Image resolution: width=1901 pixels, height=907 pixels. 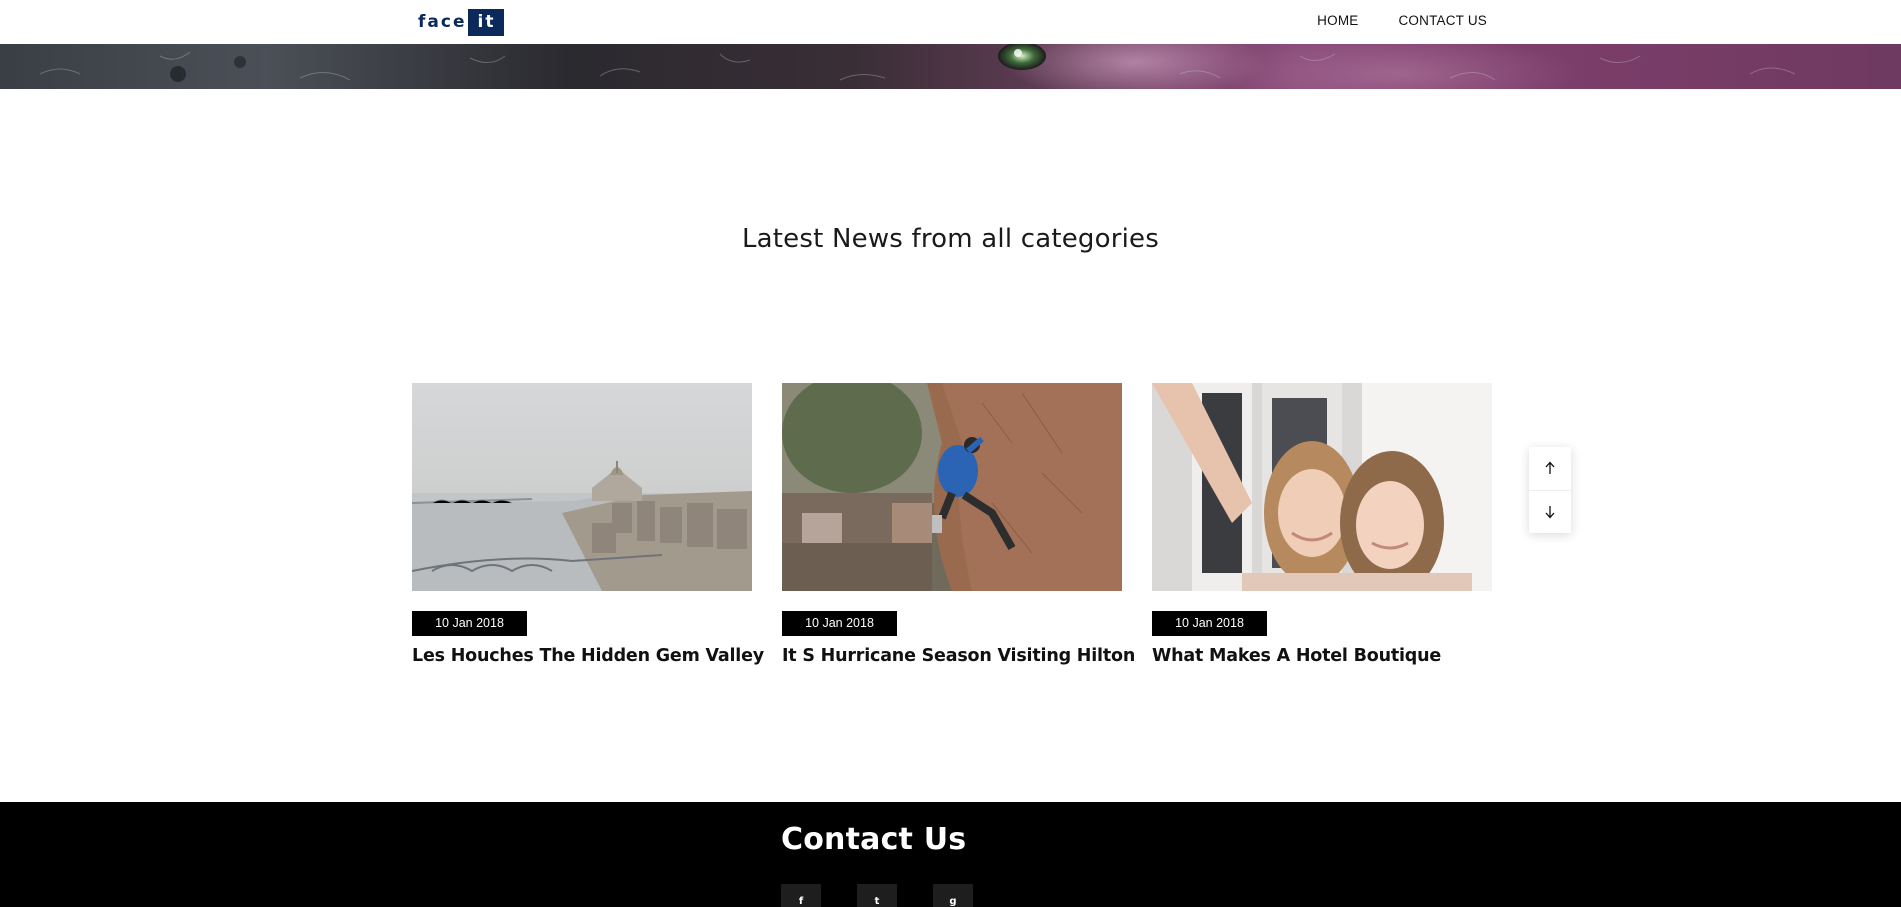 I want to click on scroll-controls, so click(x=1550, y=490).